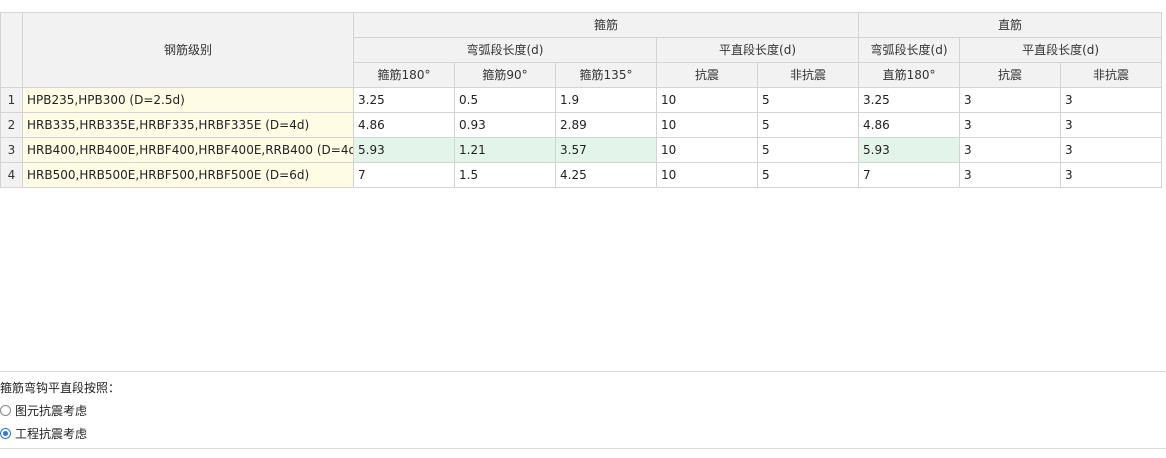 The height and width of the screenshot is (458, 1166). What do you see at coordinates (60, 388) in the screenshot?
I see `hook-option-title: 箍筋弯钩平直段按照：` at bounding box center [60, 388].